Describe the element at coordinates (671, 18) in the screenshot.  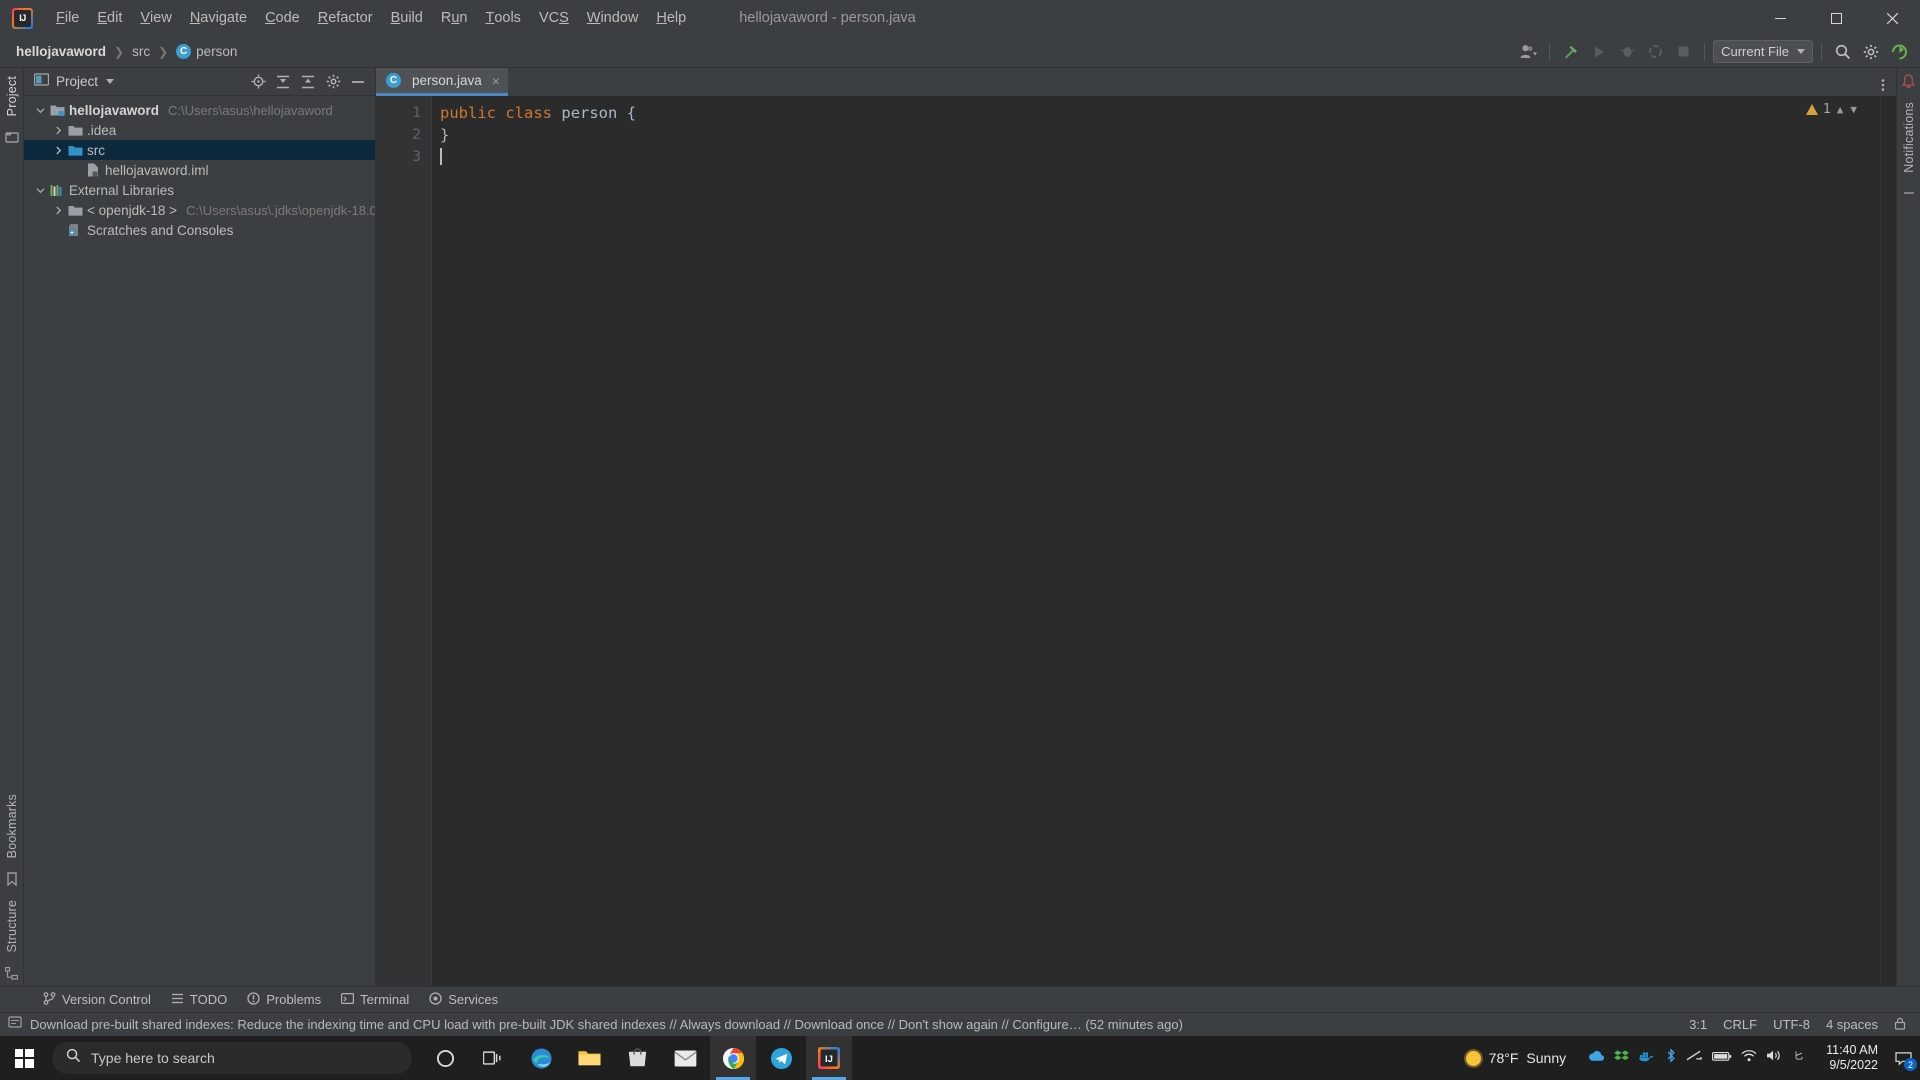
I see `menu-help: Help` at that location.